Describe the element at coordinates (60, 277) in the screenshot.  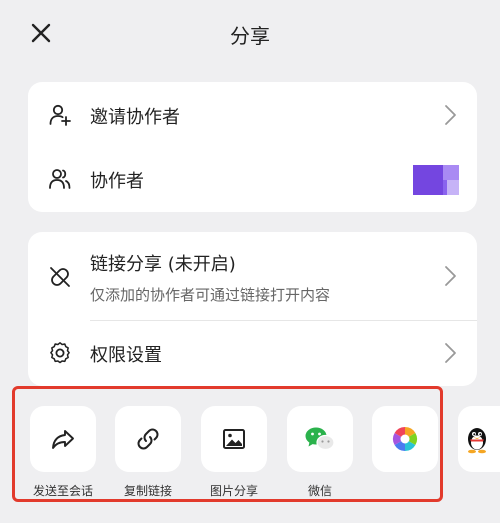
I see `link-off-icon` at that location.